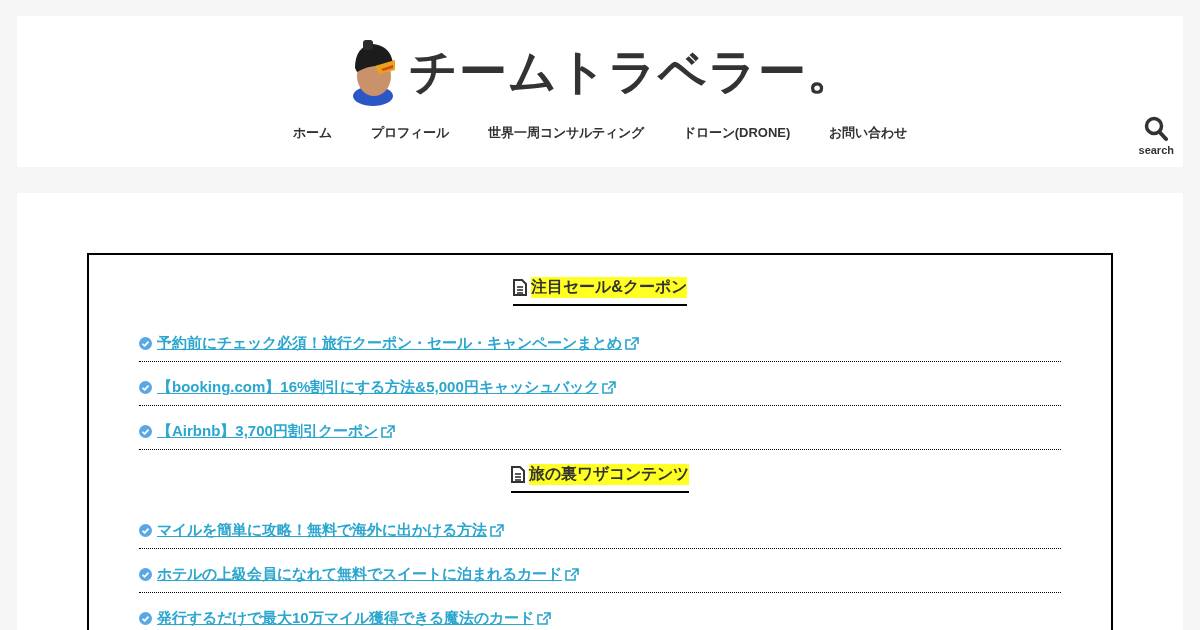  I want to click on section-heading: 注目セール&クーポン, so click(600, 291).